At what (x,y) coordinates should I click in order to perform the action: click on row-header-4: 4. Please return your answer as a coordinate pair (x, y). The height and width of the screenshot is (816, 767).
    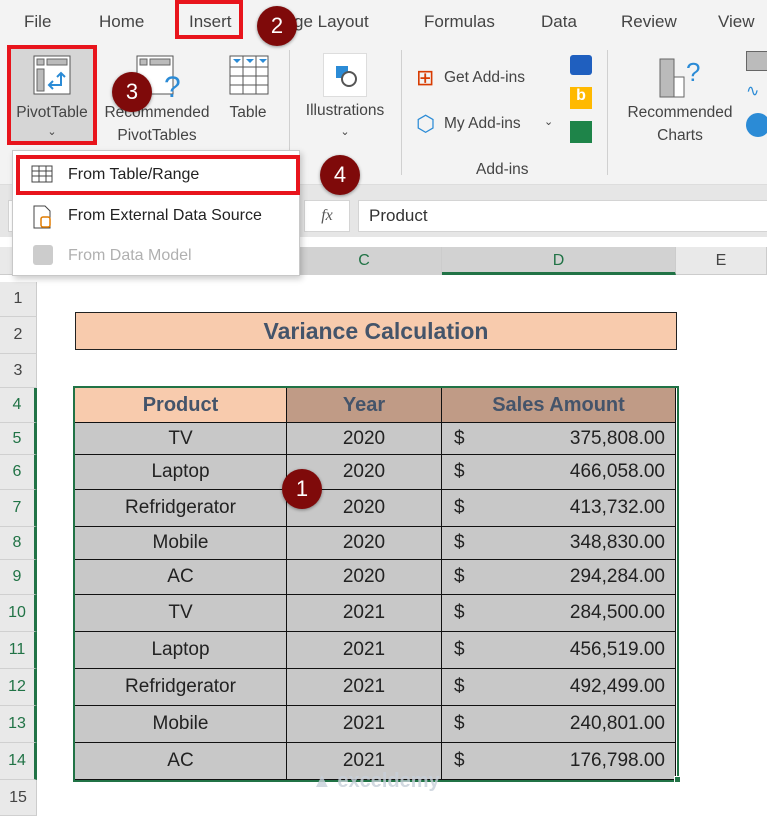
    Looking at the image, I should click on (18, 405).